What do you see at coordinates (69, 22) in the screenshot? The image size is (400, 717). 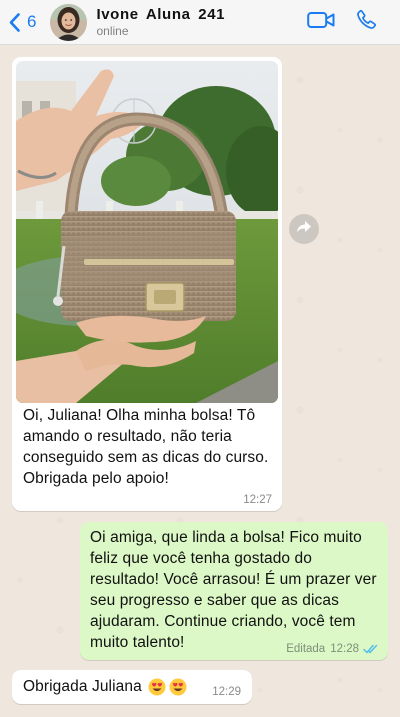 I see `avatar` at bounding box center [69, 22].